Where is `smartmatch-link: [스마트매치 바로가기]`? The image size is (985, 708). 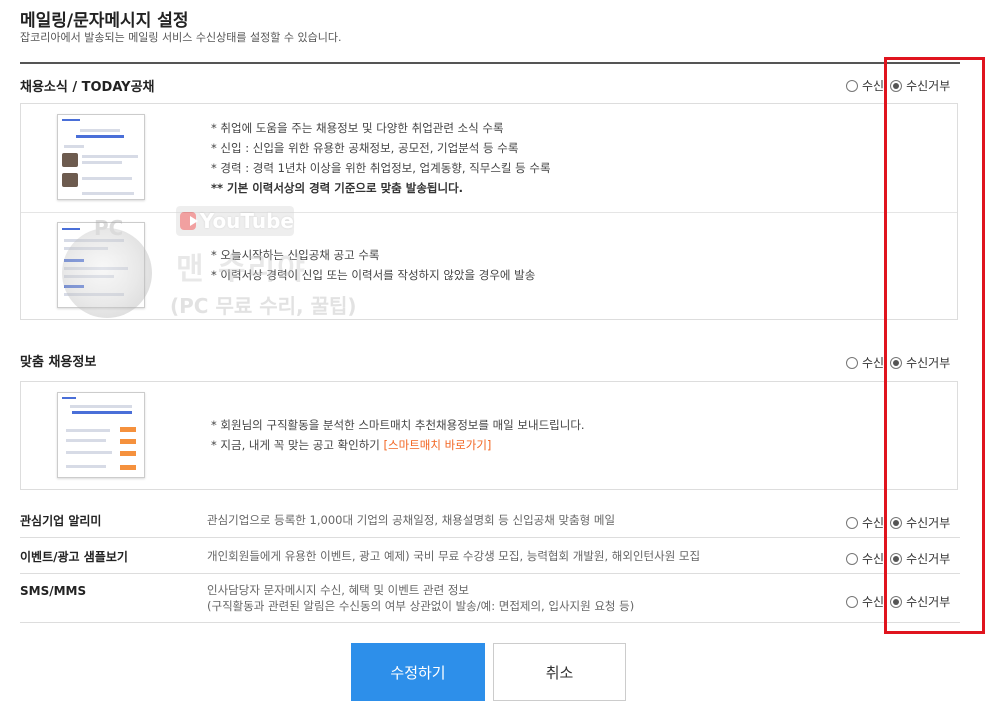 smartmatch-link: [스마트매치 바로가기] is located at coordinates (438, 445).